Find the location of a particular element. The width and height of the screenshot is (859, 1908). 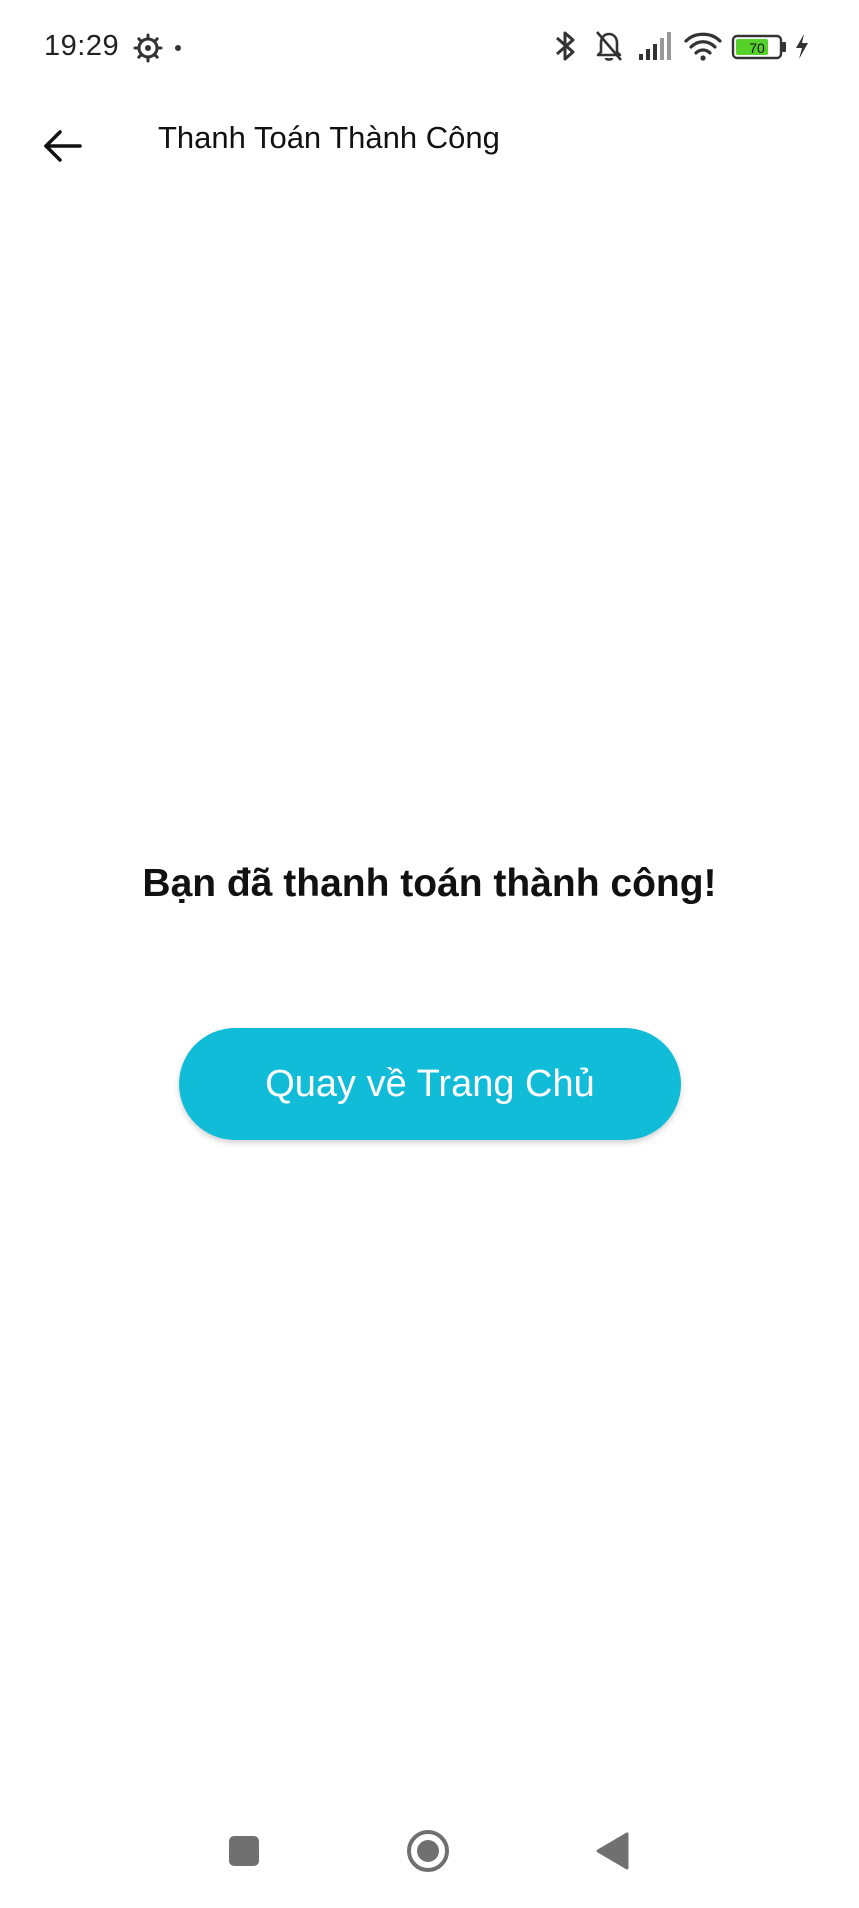

status-bar: 19:29 70 is located at coordinates (429, 48).